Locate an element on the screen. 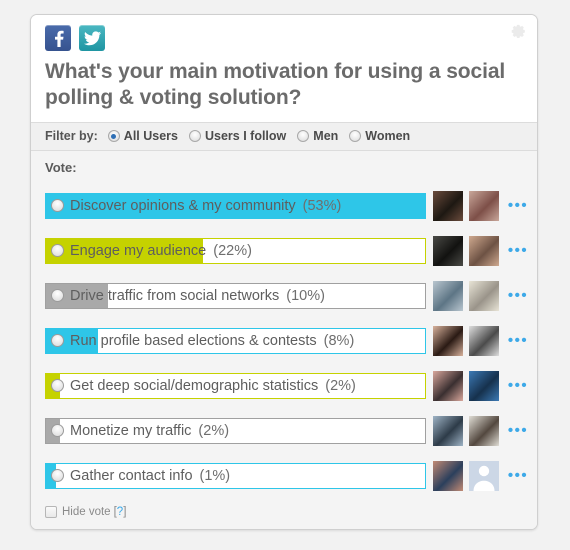  poll-option-percent: (53%) is located at coordinates (322, 205).